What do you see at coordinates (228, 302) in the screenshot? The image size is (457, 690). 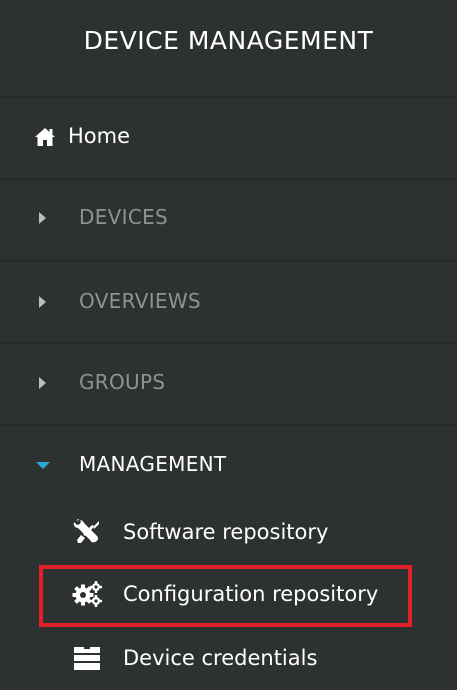 I see `nav-section-overviews: OVERVIEWS` at bounding box center [228, 302].